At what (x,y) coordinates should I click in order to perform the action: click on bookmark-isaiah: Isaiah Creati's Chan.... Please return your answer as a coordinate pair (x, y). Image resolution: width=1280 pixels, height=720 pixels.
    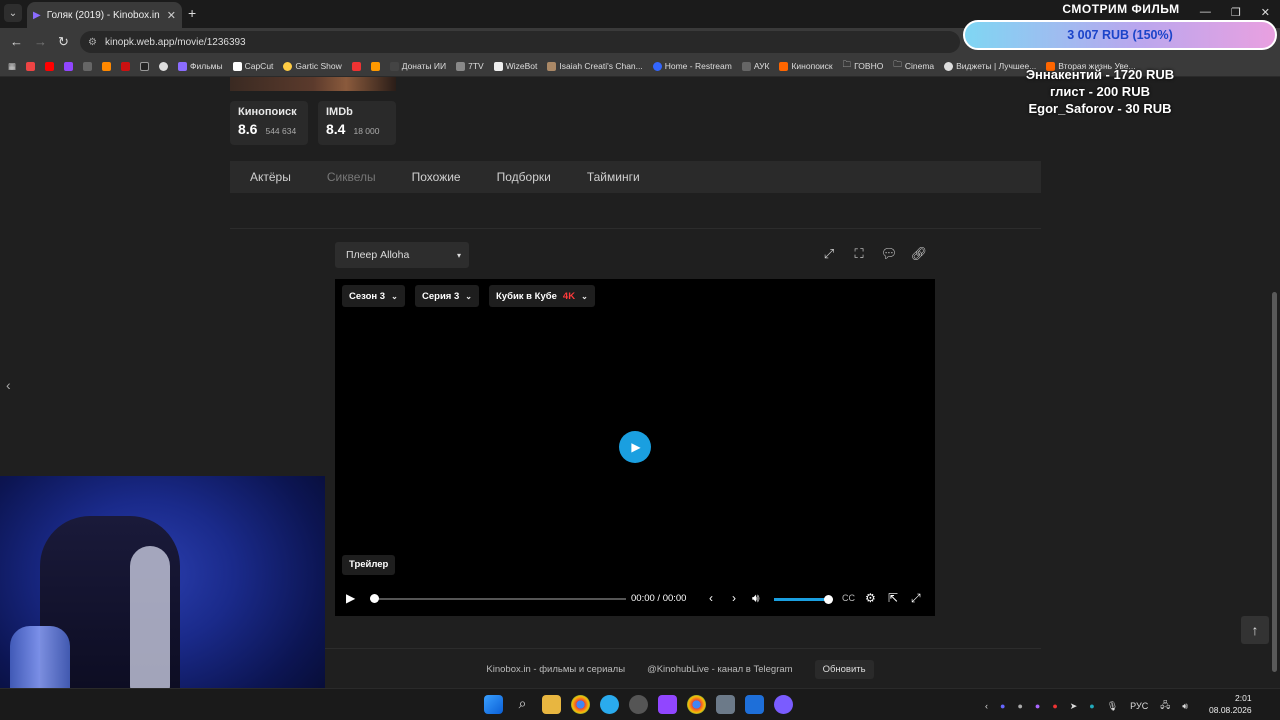
    Looking at the image, I should click on (595, 66).